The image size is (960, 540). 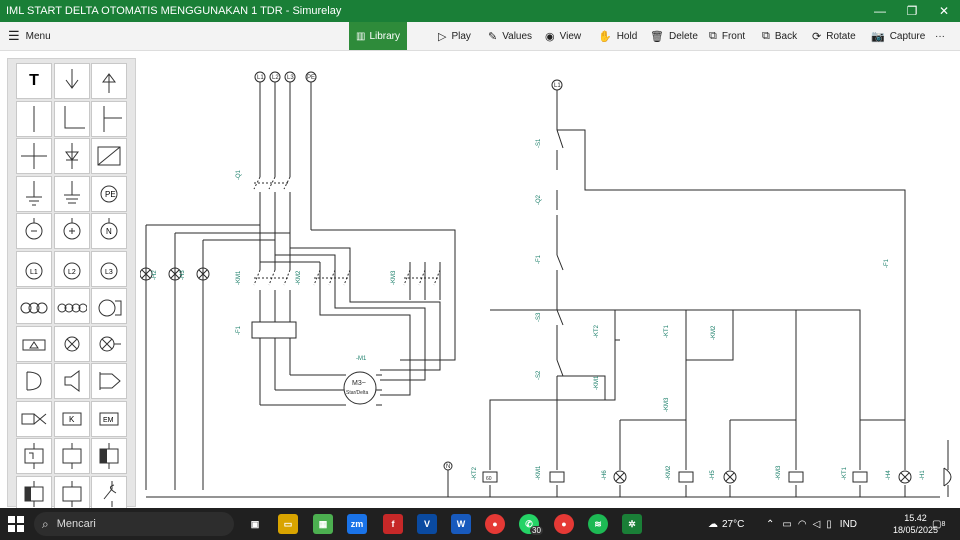 What do you see at coordinates (570, 36) in the screenshot?
I see `view-label: View` at bounding box center [570, 36].